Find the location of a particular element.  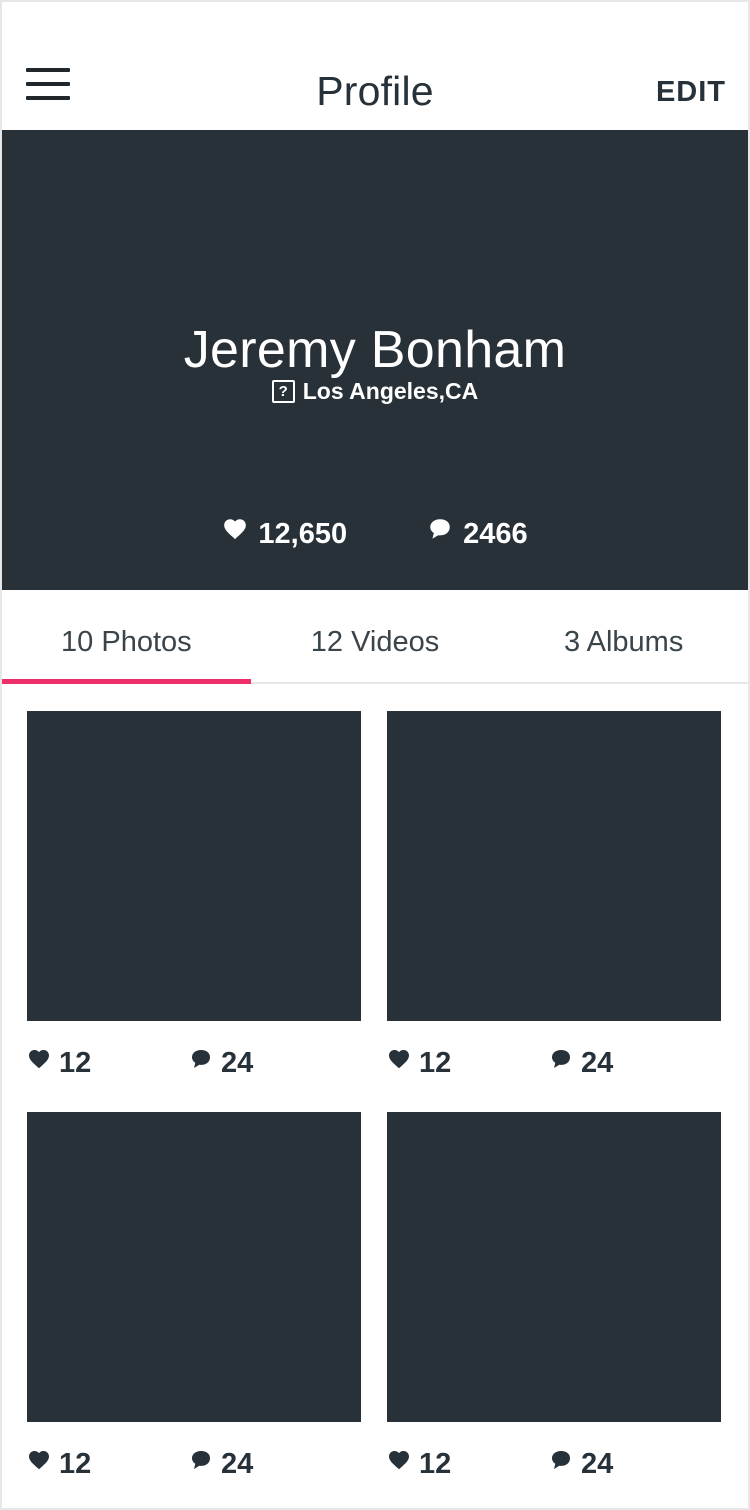

tab-videos: 12 Videos is located at coordinates (375, 636).